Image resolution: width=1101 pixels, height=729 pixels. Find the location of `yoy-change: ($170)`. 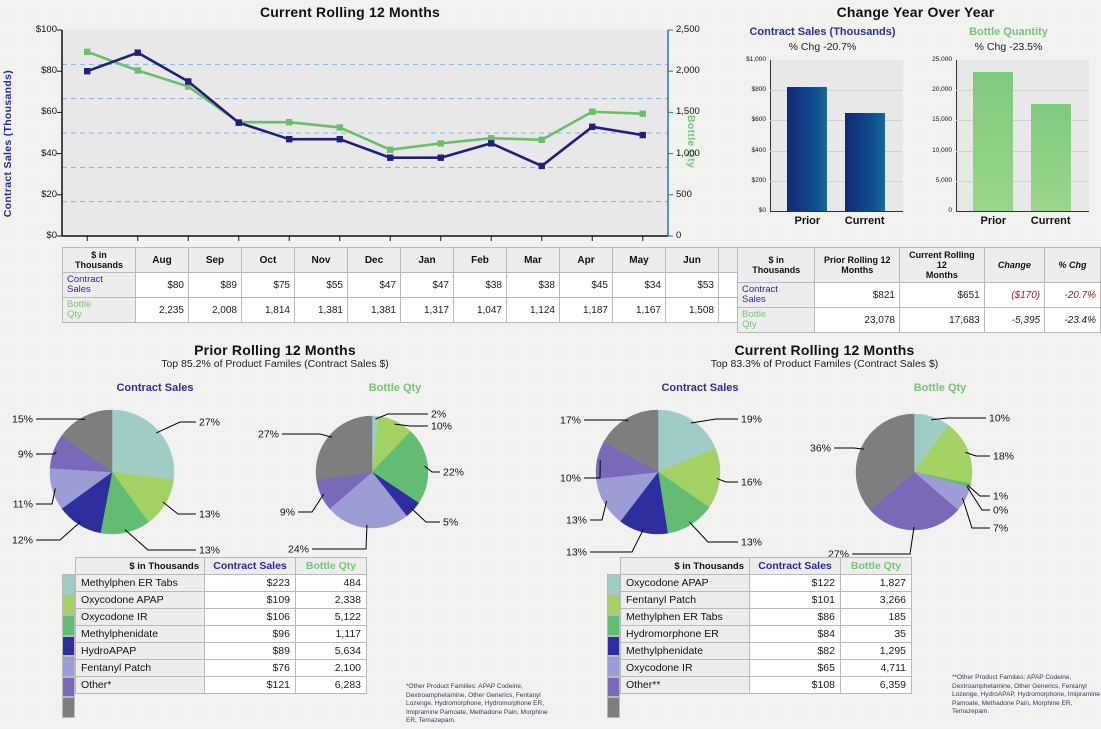

yoy-change: ($170) is located at coordinates (1014, 295).